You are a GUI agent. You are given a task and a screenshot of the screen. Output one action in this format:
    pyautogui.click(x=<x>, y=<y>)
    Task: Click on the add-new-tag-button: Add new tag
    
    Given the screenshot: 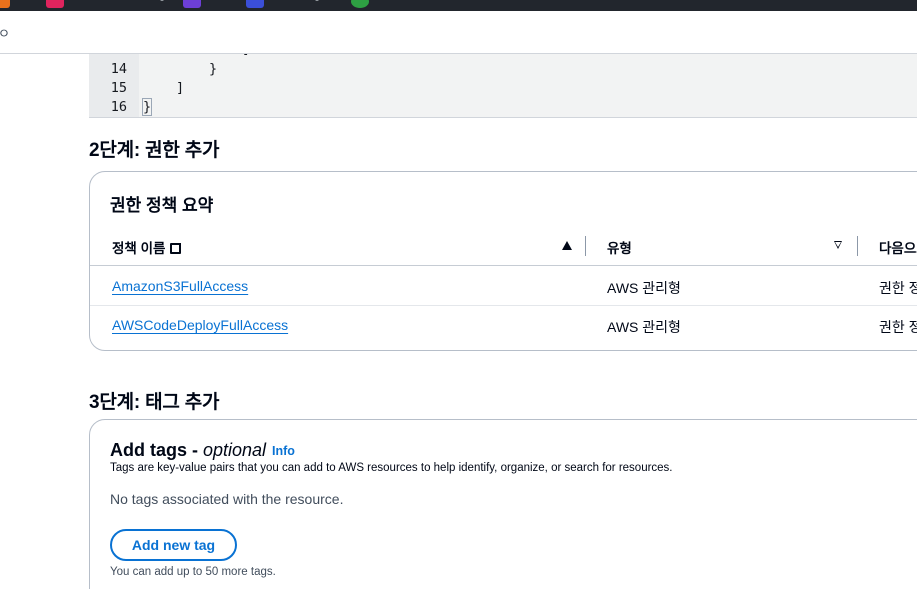 What is the action you would take?
    pyautogui.click(x=173, y=545)
    